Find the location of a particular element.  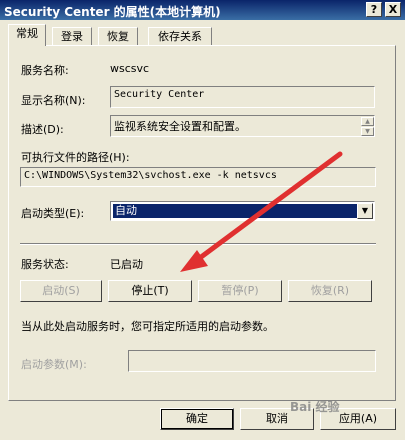

description-field: 监视系统安全设置和配置。 is located at coordinates (242, 126).